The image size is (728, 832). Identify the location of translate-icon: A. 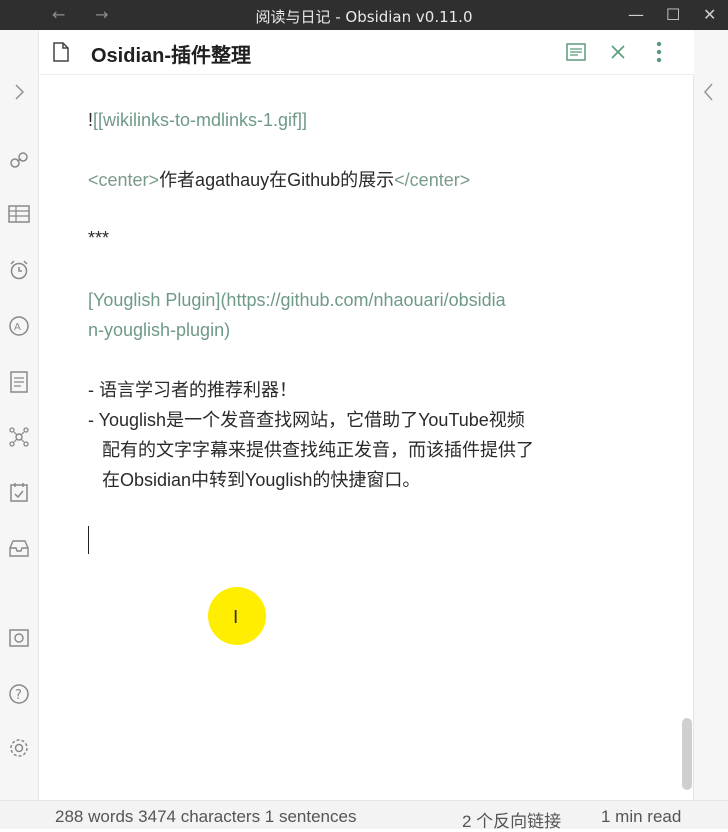
(19, 326).